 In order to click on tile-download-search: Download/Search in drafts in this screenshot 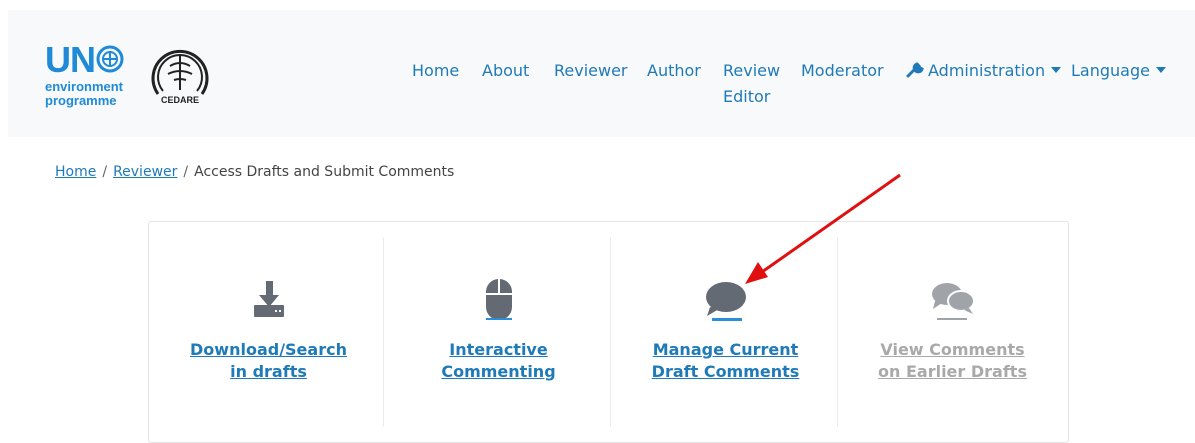, I will do `click(268, 332)`.